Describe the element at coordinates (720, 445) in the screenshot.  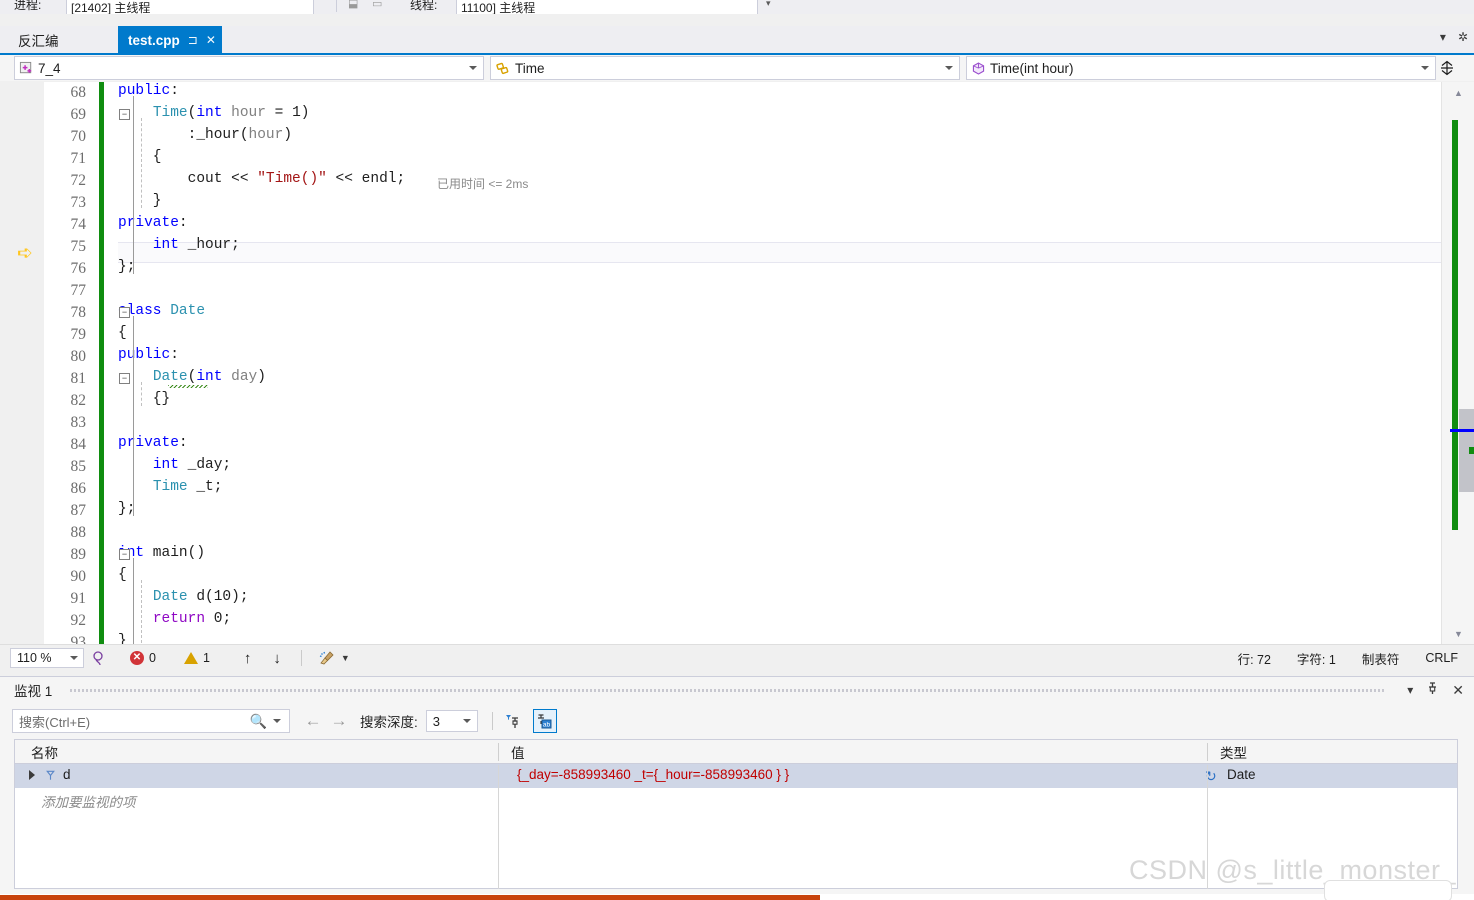
I see `code-line: 84 private:` at that location.